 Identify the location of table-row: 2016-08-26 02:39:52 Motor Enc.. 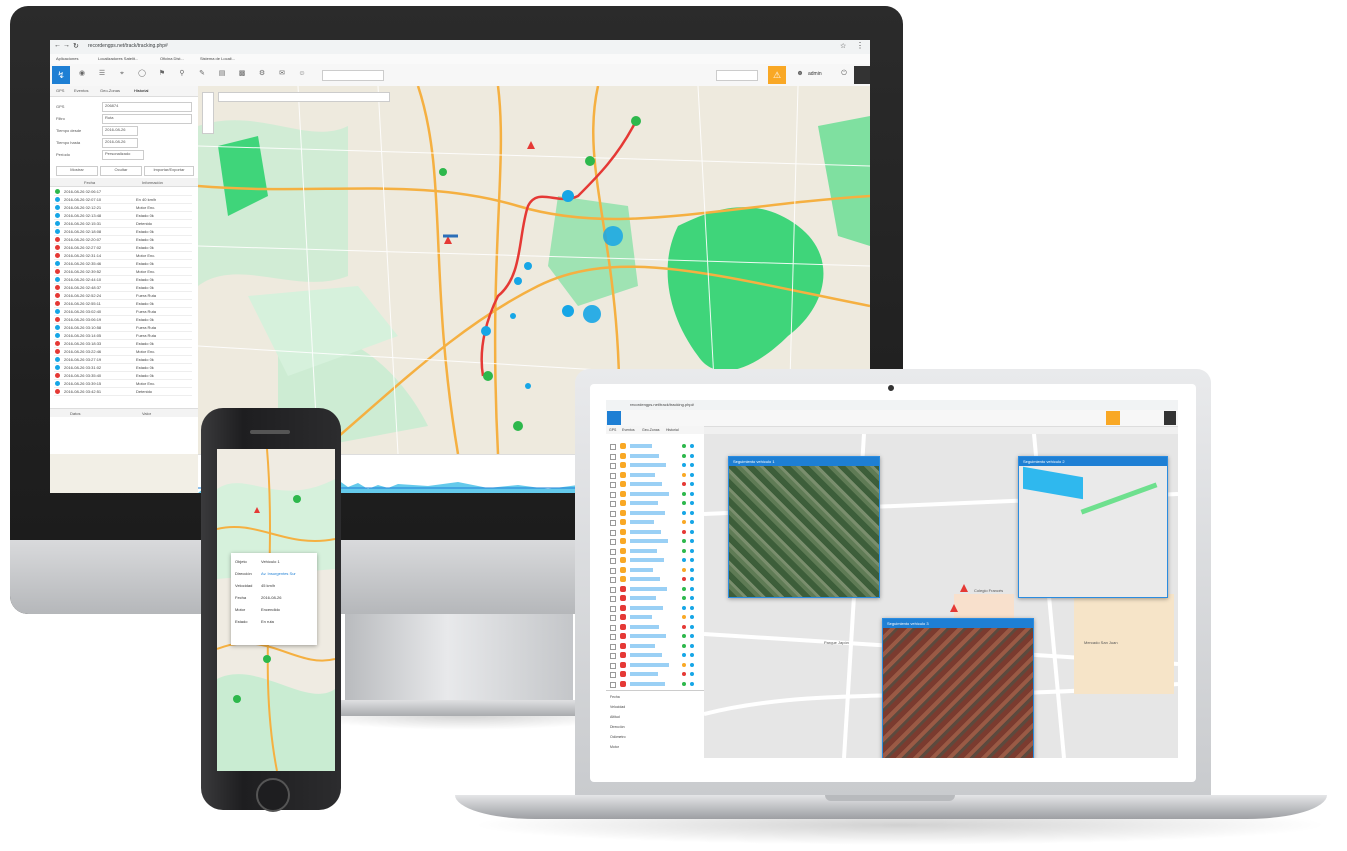
(123, 272).